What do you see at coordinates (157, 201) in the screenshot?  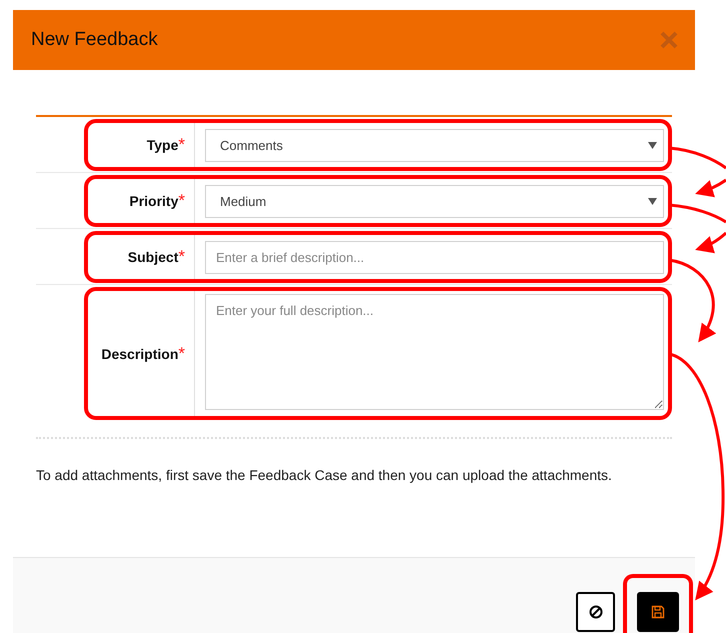 I see `field-label: Priority*` at bounding box center [157, 201].